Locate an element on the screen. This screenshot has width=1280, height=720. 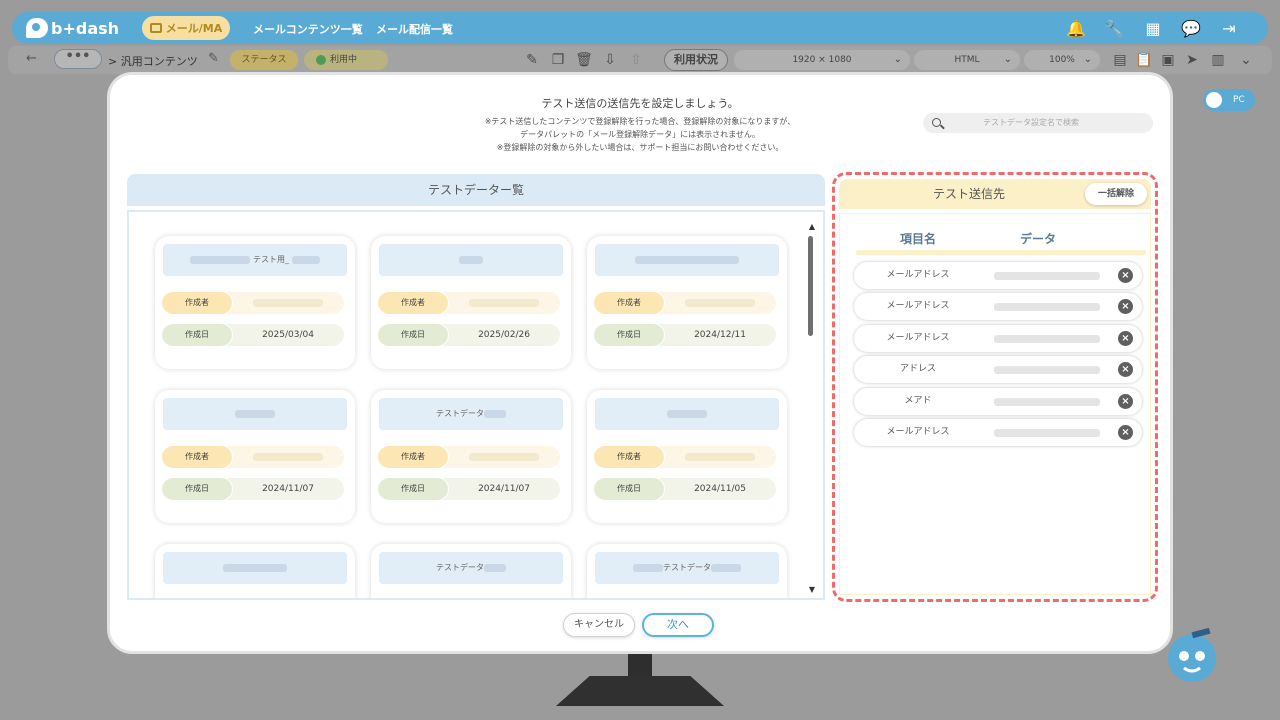
html-file-icon: ▤ is located at coordinates (1120, 60).